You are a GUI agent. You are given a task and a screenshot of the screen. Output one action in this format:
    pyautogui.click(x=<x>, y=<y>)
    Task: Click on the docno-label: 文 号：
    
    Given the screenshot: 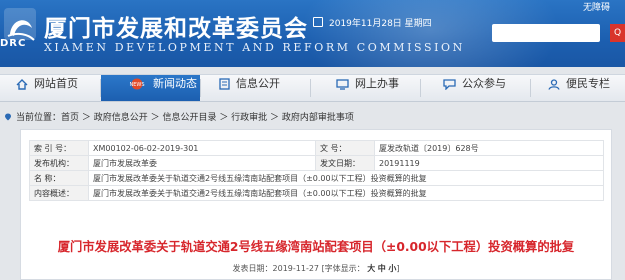 What is the action you would take?
    pyautogui.click(x=345, y=148)
    